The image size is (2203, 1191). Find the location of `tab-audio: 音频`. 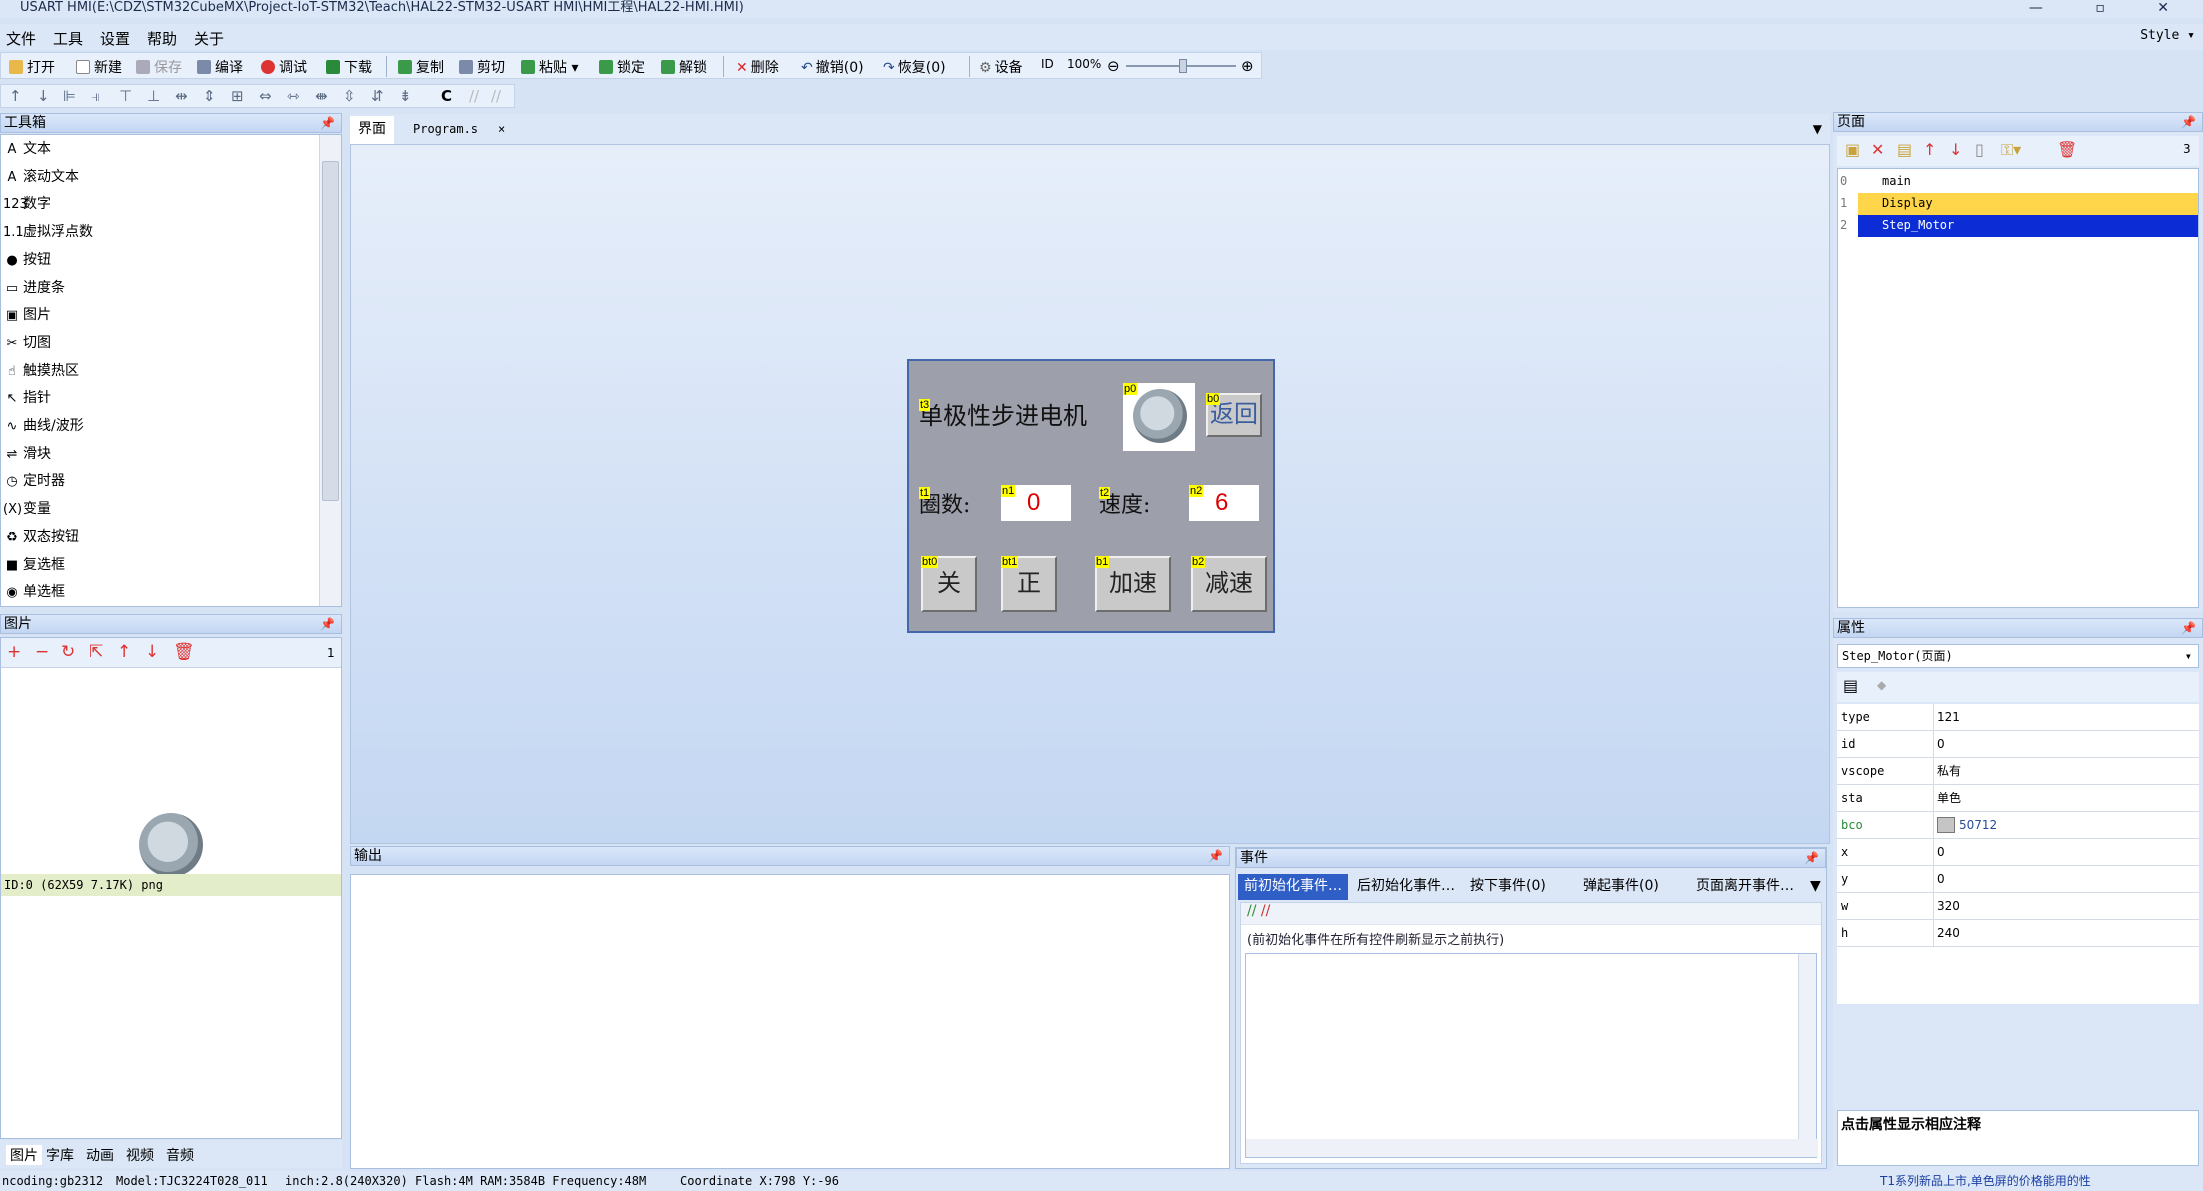

tab-audio: 音频 is located at coordinates (180, 1155).